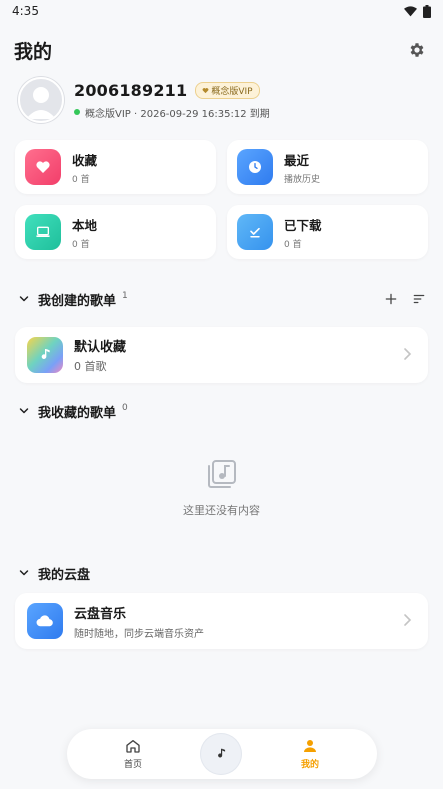 This screenshot has width=443, height=789. I want to click on bottom-nav: 首页 我的, so click(222, 754).